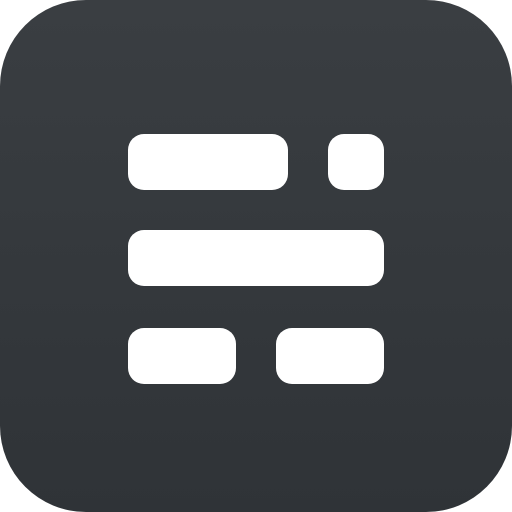  I want to click on icon-bar-row3-left, so click(182, 356).